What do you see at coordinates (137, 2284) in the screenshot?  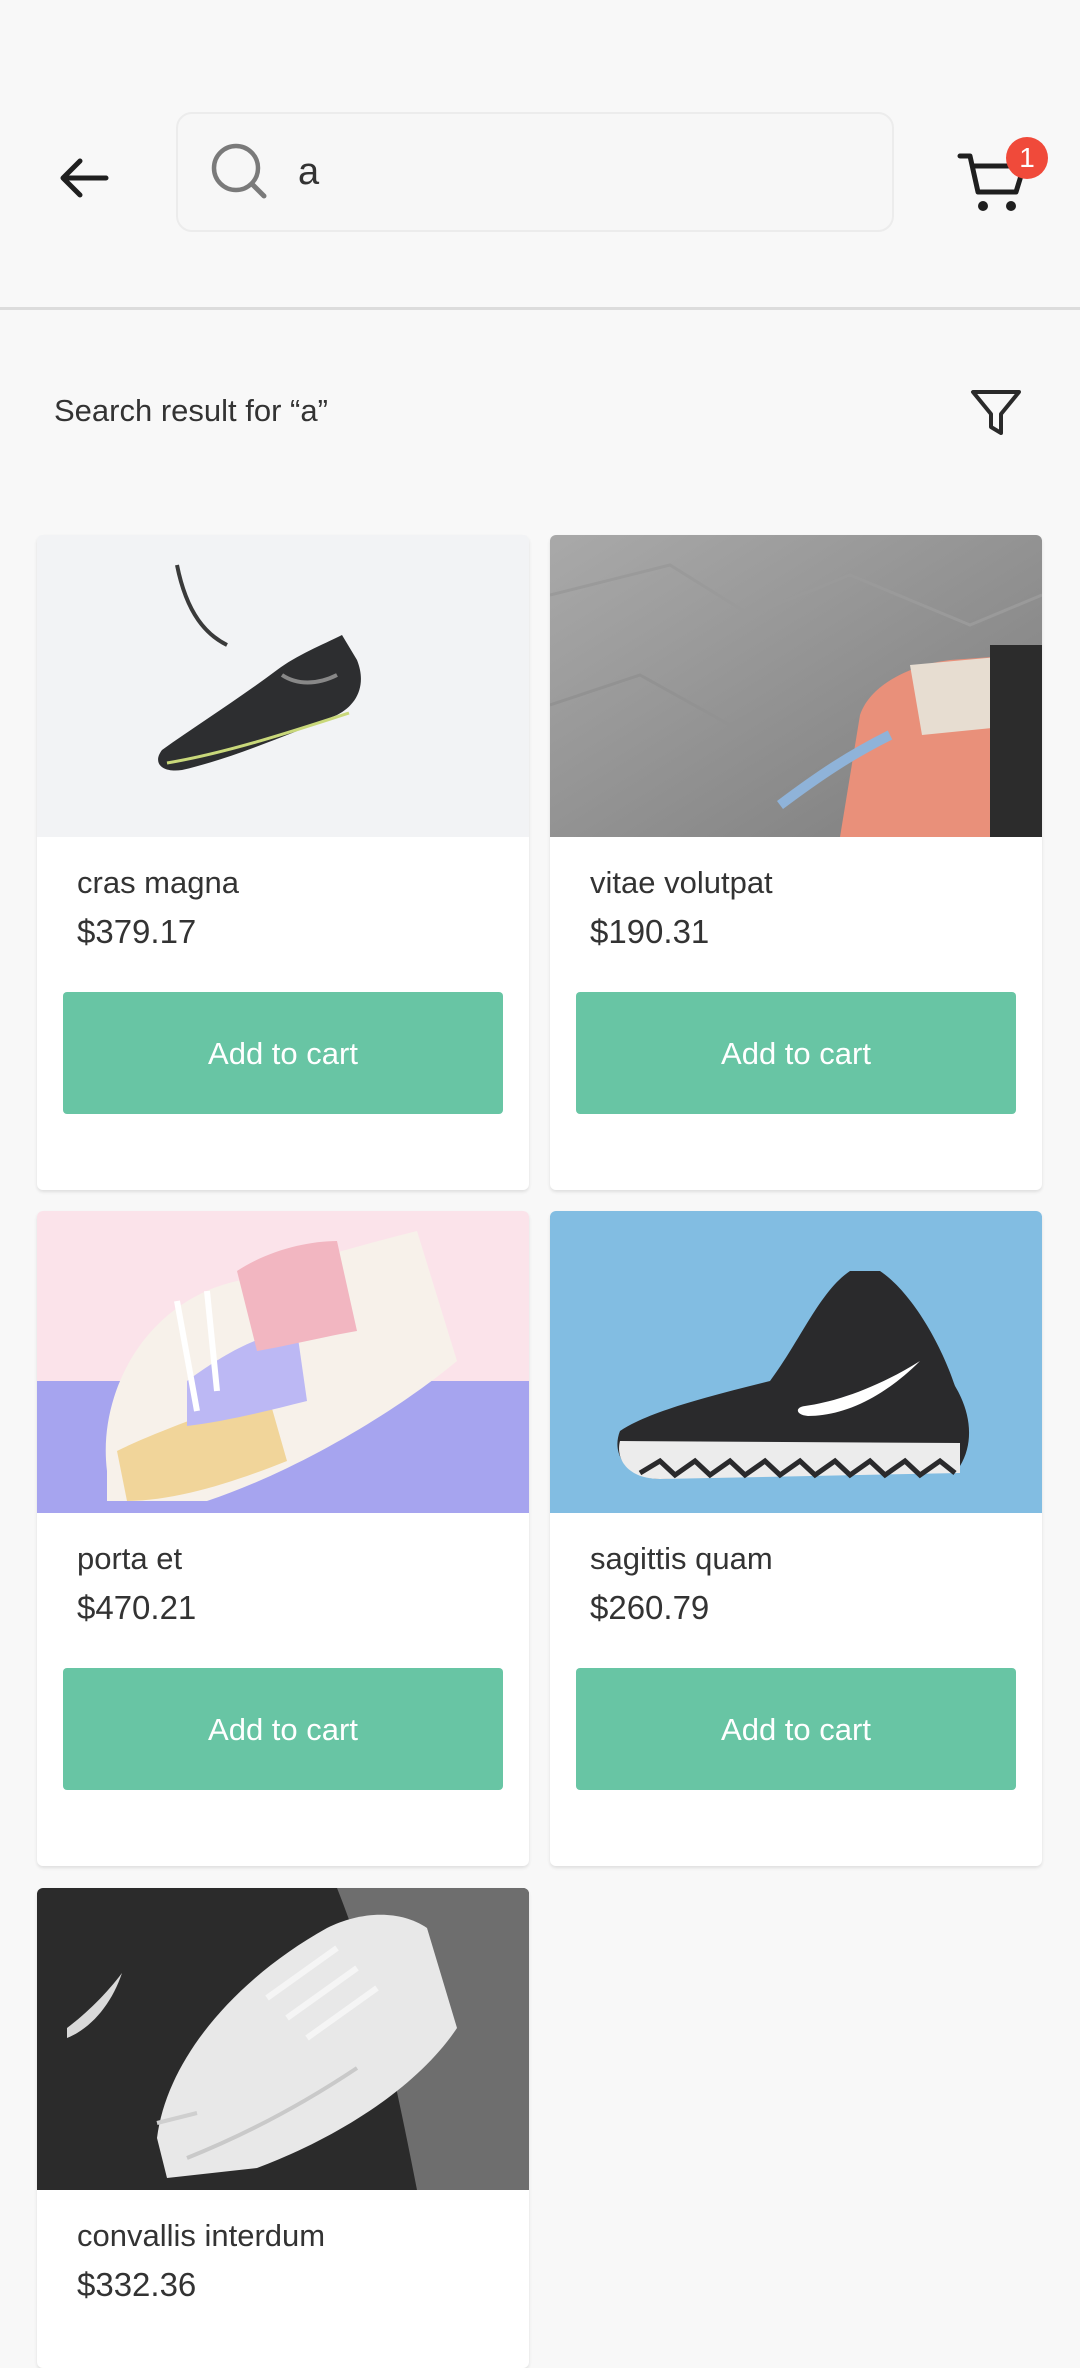 I see `product-price: $332.36` at bounding box center [137, 2284].